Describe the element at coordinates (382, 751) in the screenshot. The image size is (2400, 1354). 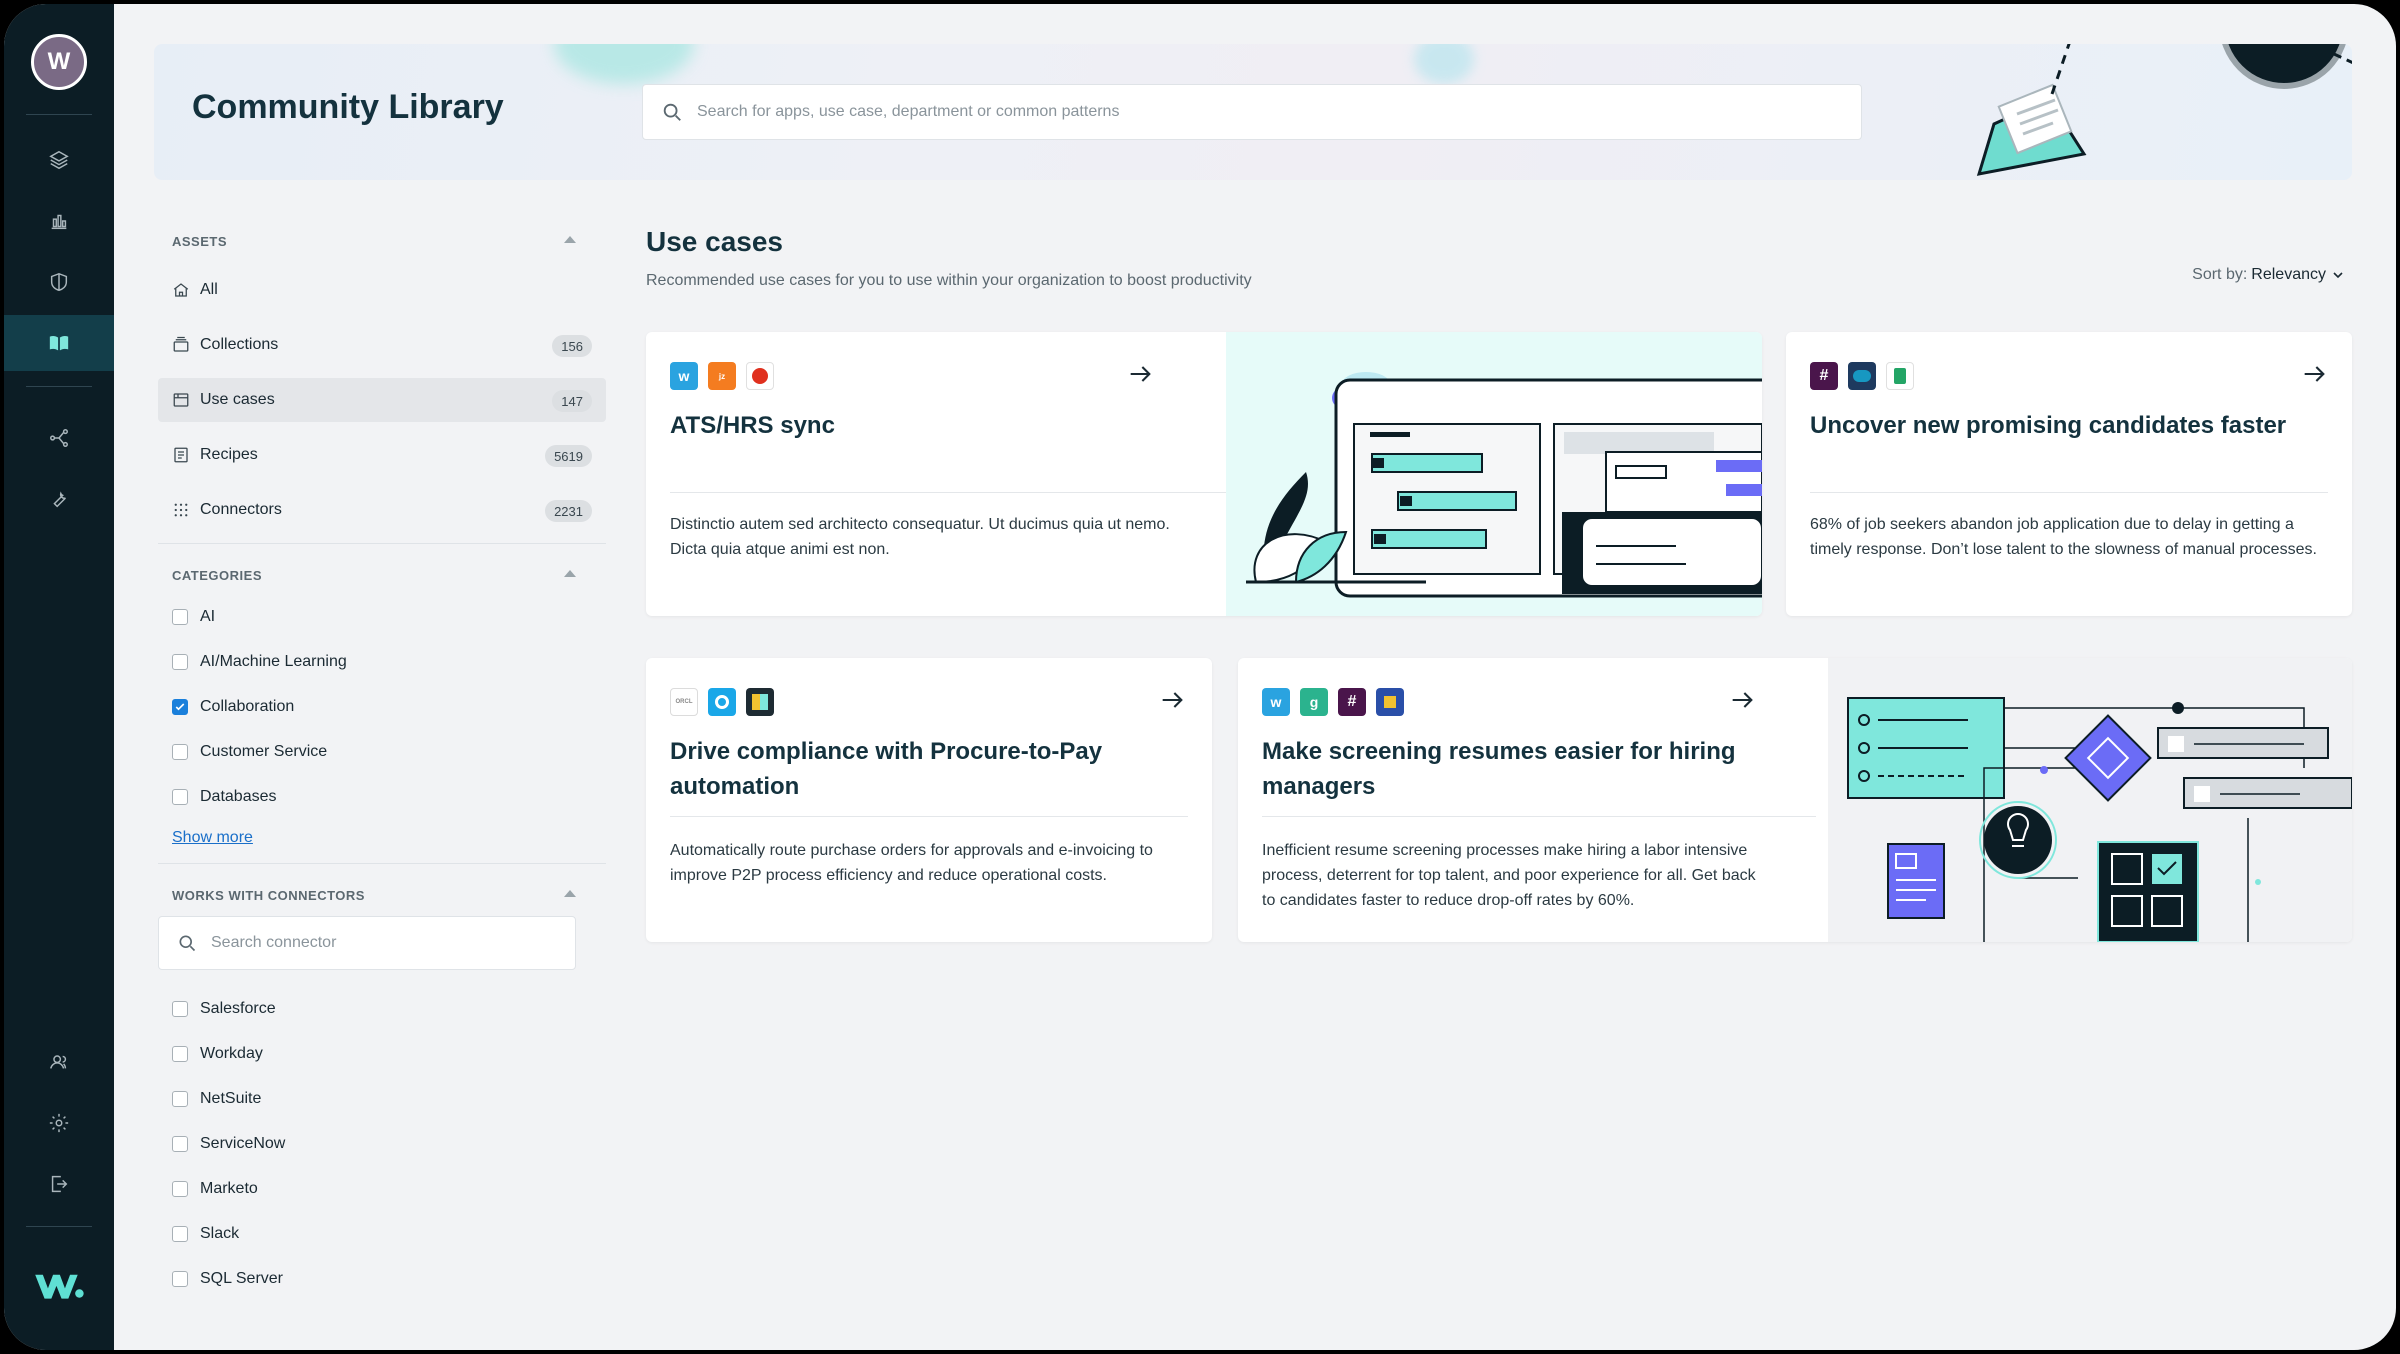
I see `category-checkbox-customer-service: Customer Service` at that location.